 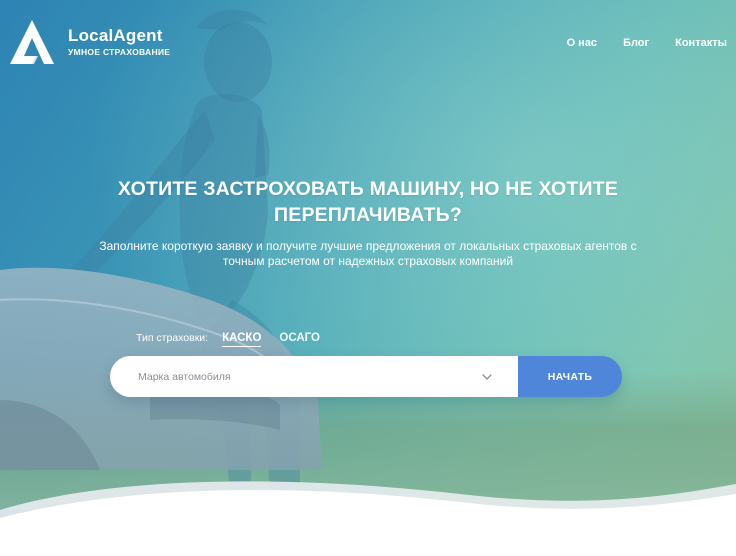 What do you see at coordinates (487, 376) in the screenshot?
I see `chevron-down-icon` at bounding box center [487, 376].